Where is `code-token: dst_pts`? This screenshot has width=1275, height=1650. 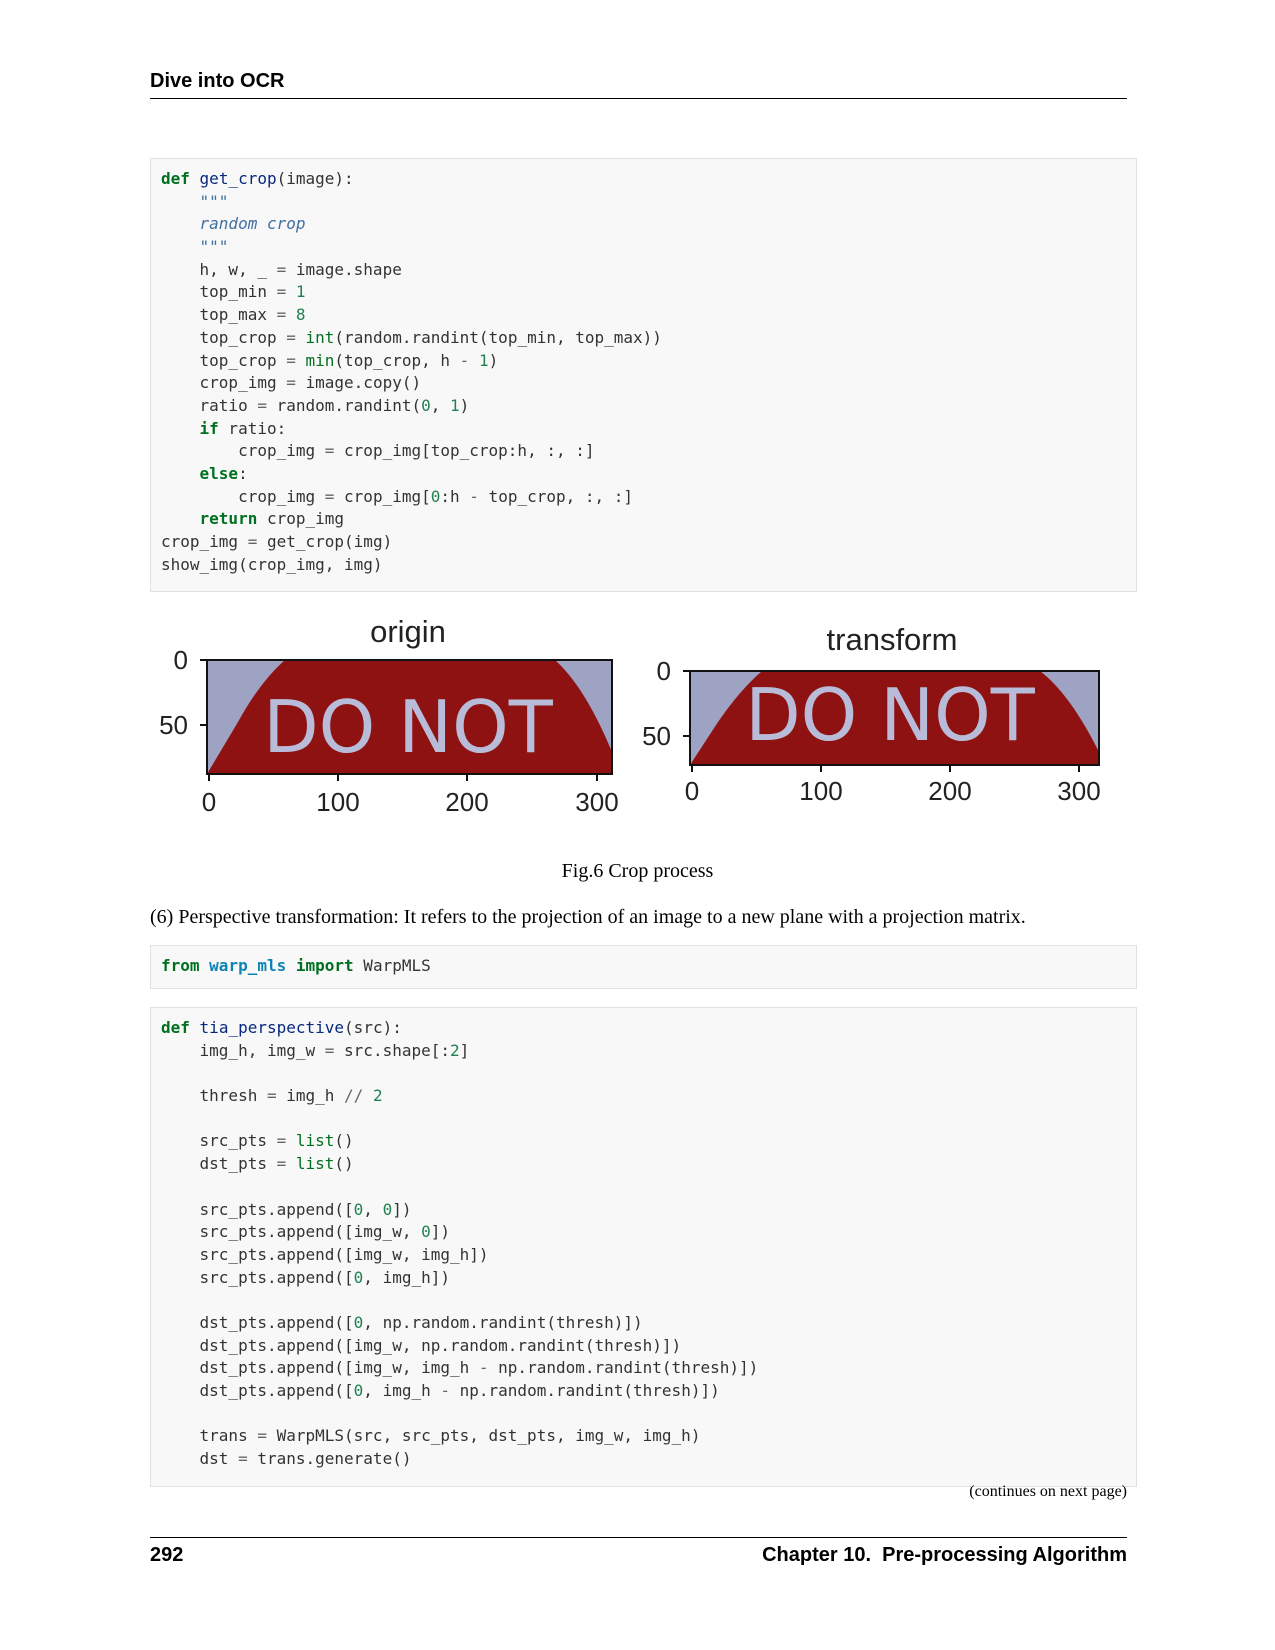
code-token: dst_pts is located at coordinates (219, 1164).